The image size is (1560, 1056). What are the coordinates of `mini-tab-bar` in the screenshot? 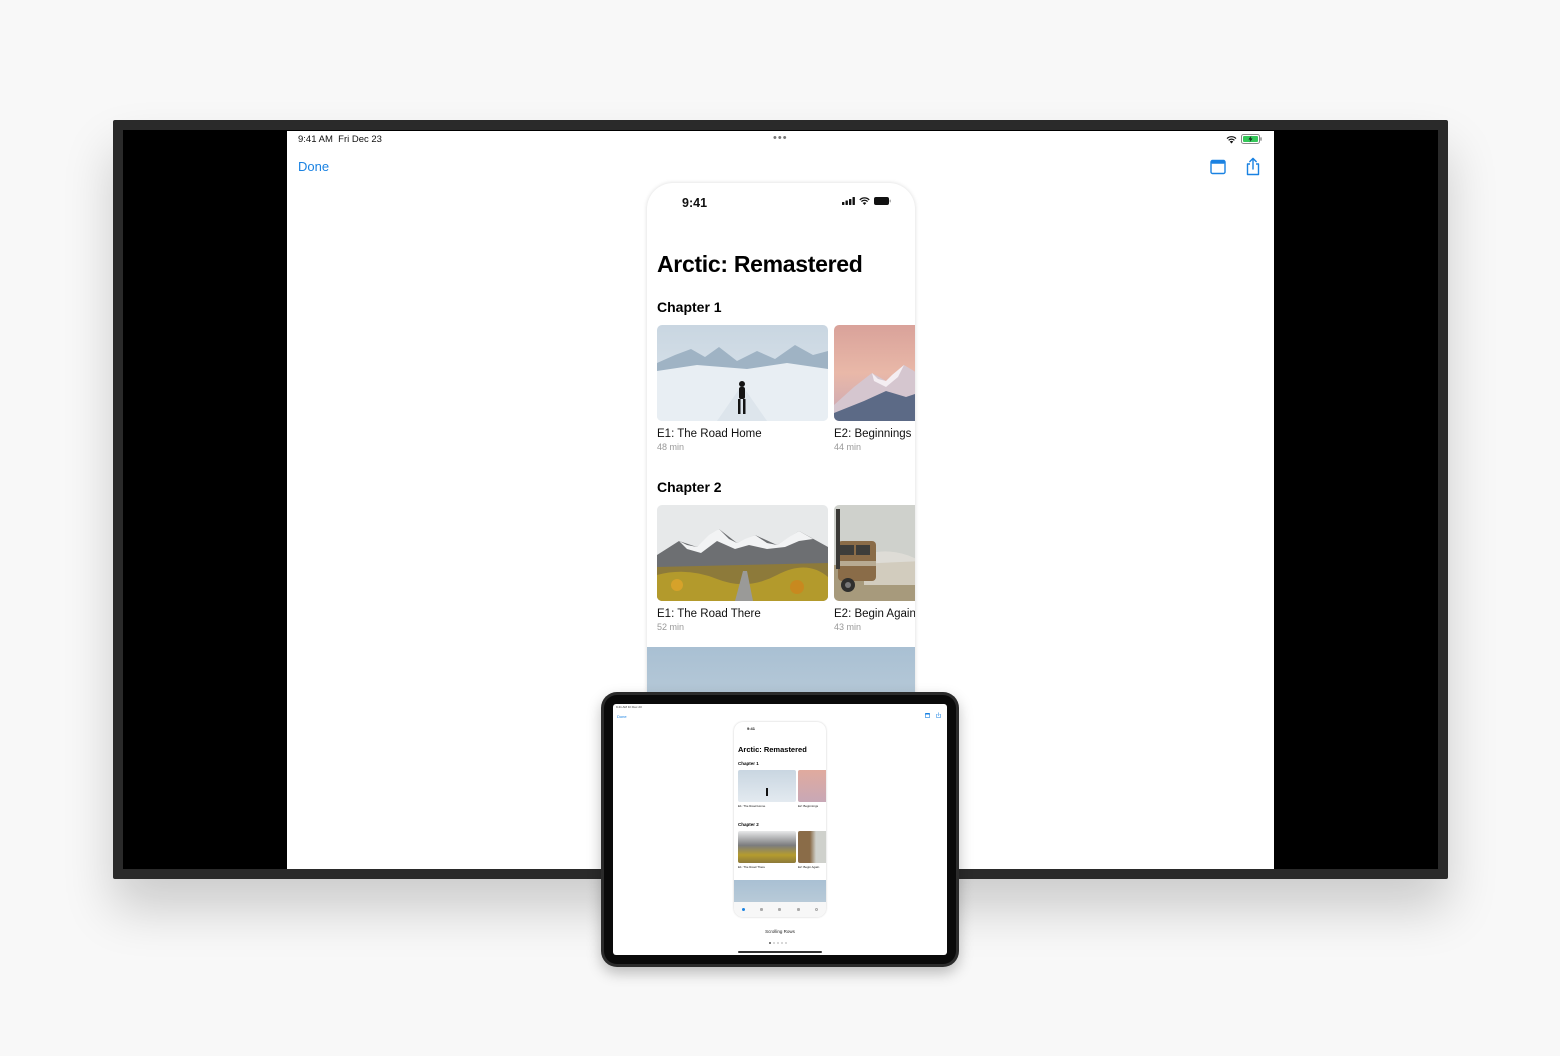 It's located at (780, 909).